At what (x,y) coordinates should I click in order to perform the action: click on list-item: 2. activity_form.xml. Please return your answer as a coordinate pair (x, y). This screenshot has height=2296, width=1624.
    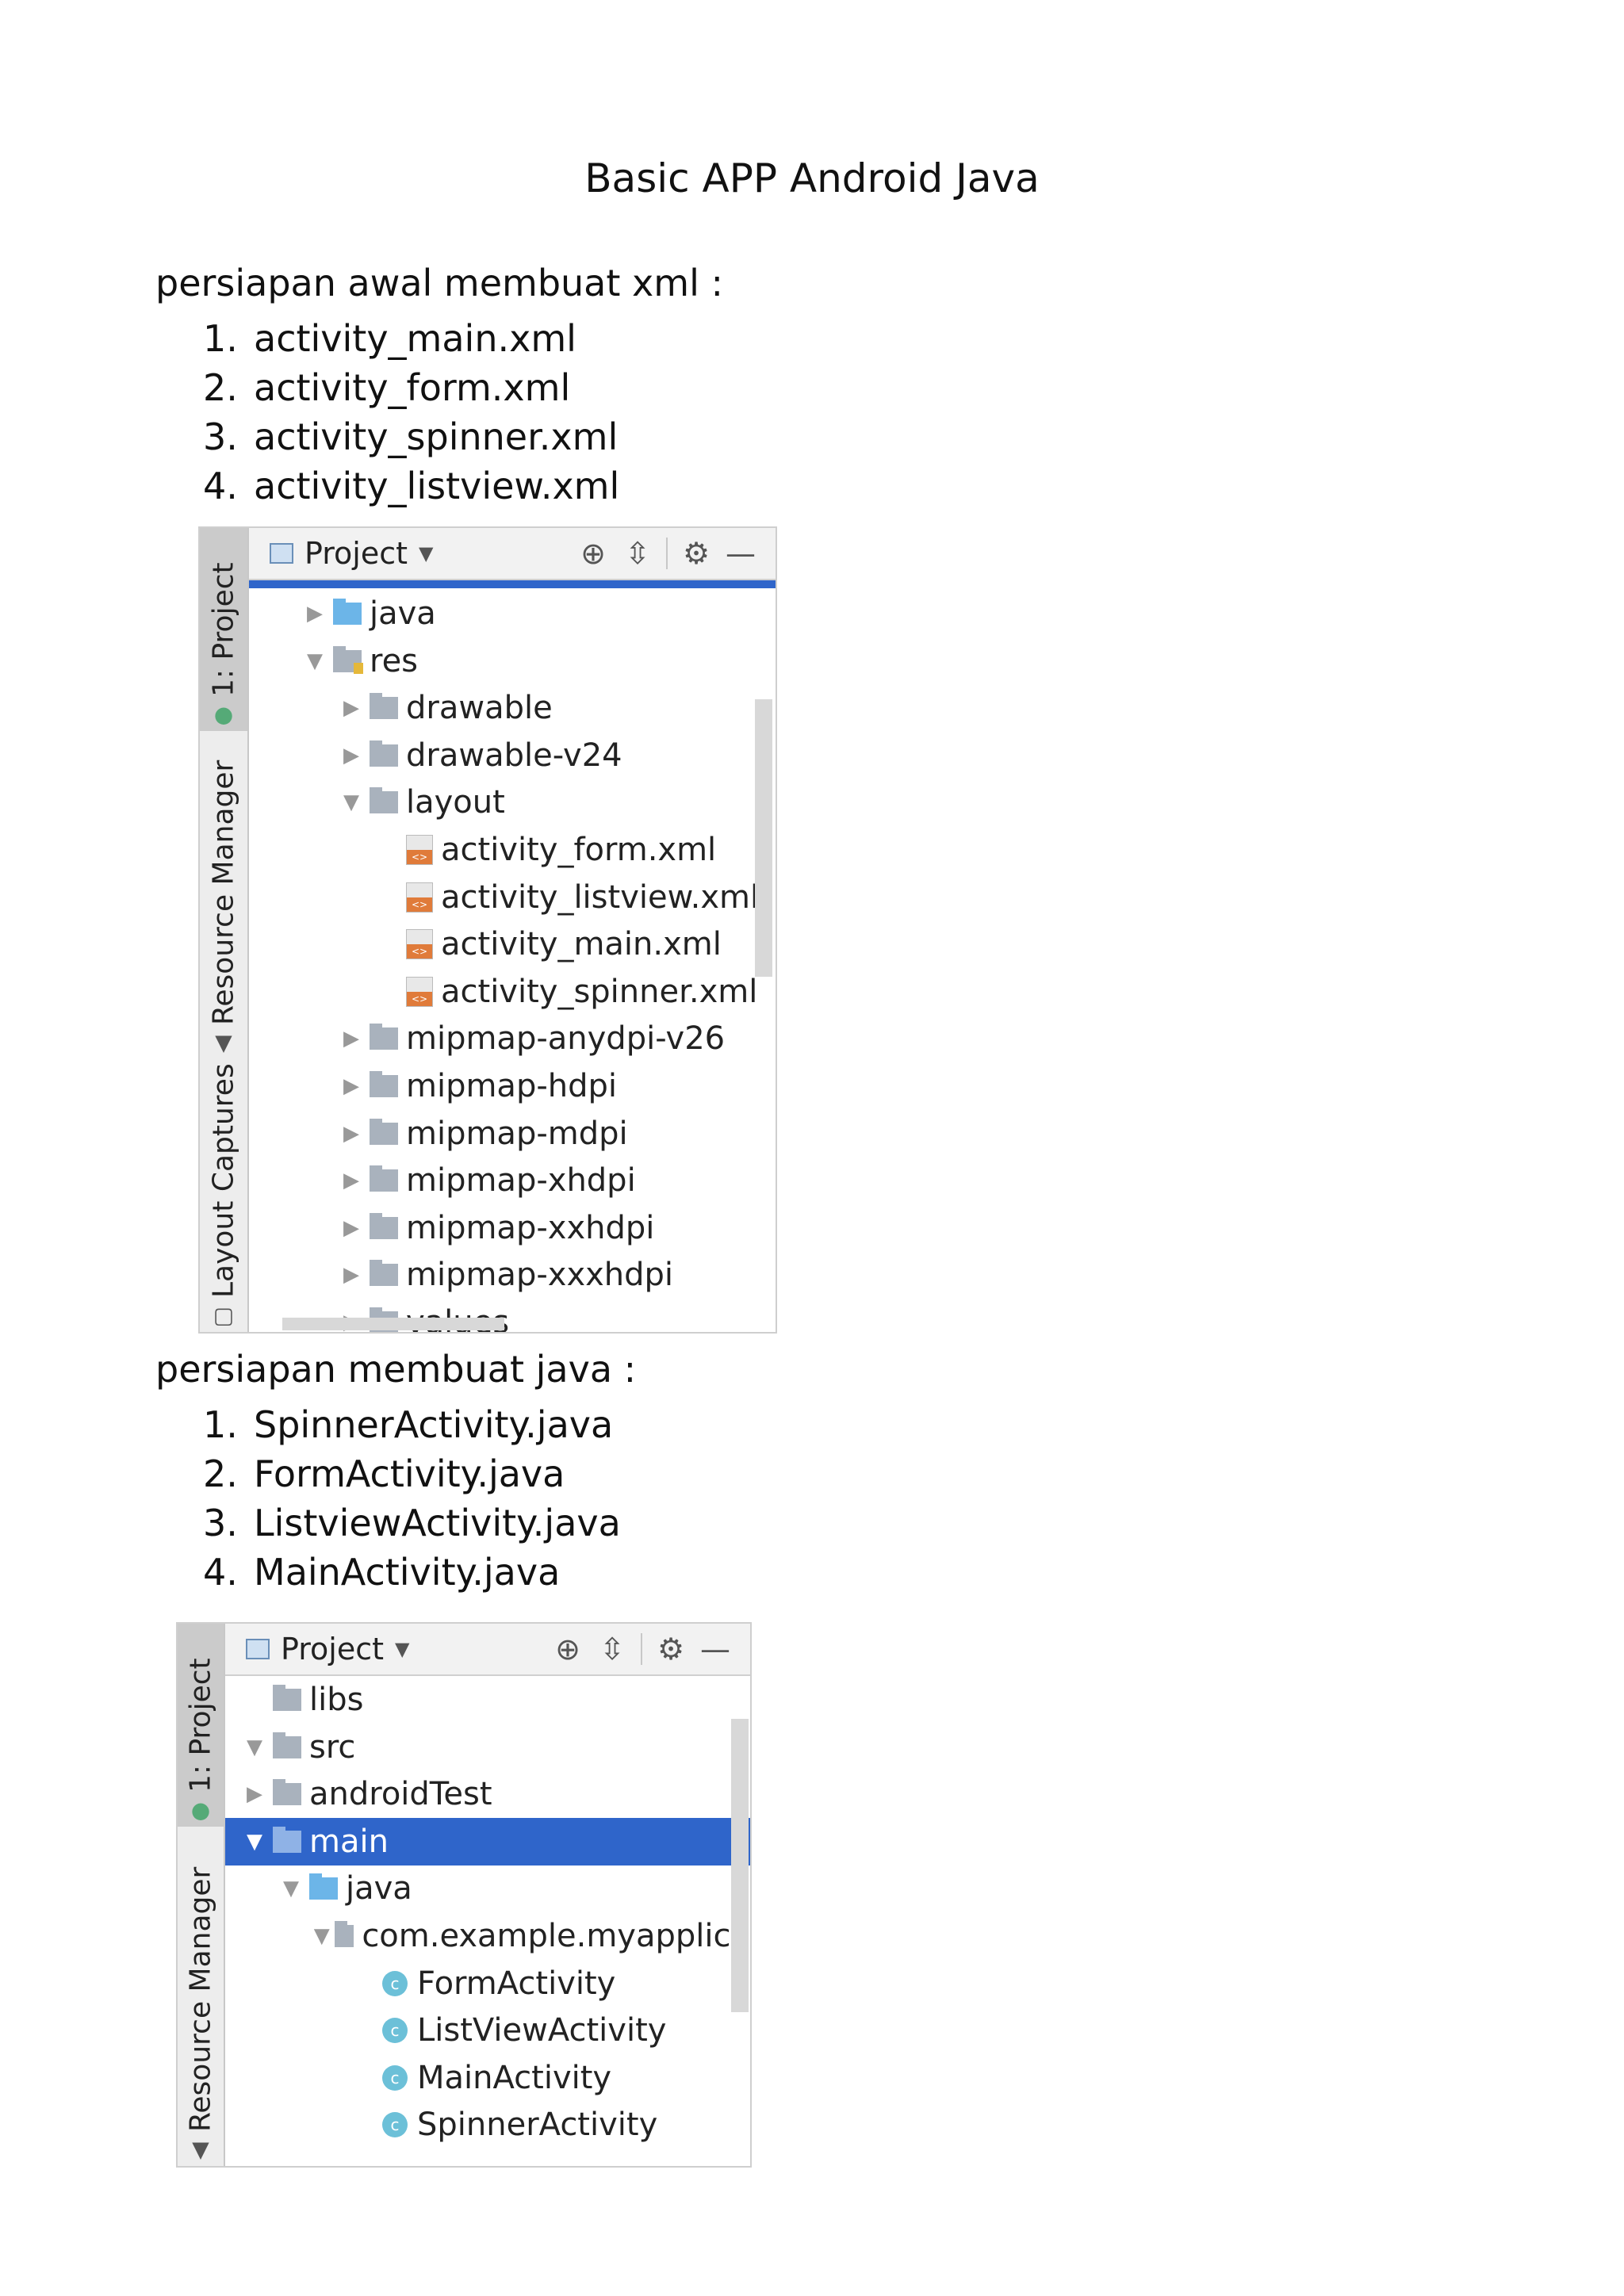
    Looking at the image, I should click on (411, 388).